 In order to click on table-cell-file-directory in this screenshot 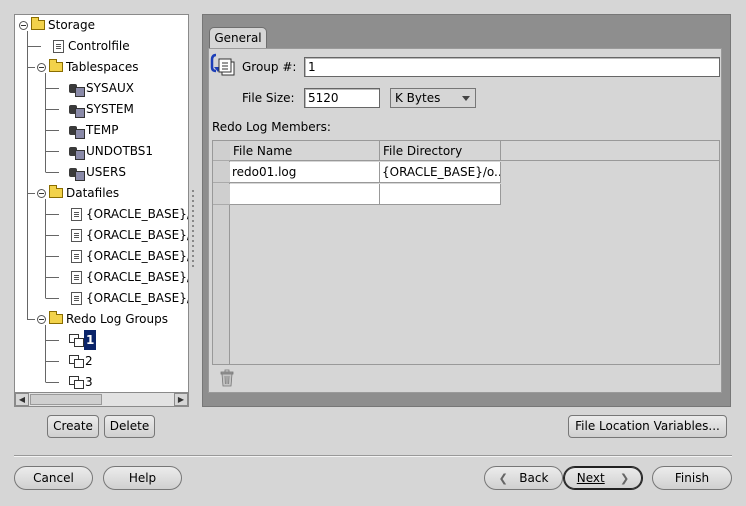, I will do `click(440, 194)`.